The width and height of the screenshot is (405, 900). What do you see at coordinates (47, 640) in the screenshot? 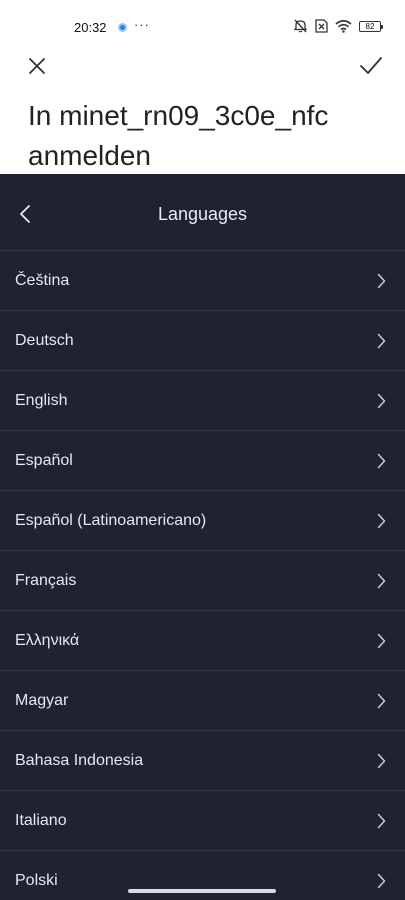
I see `language-label: Ελληνικά` at bounding box center [47, 640].